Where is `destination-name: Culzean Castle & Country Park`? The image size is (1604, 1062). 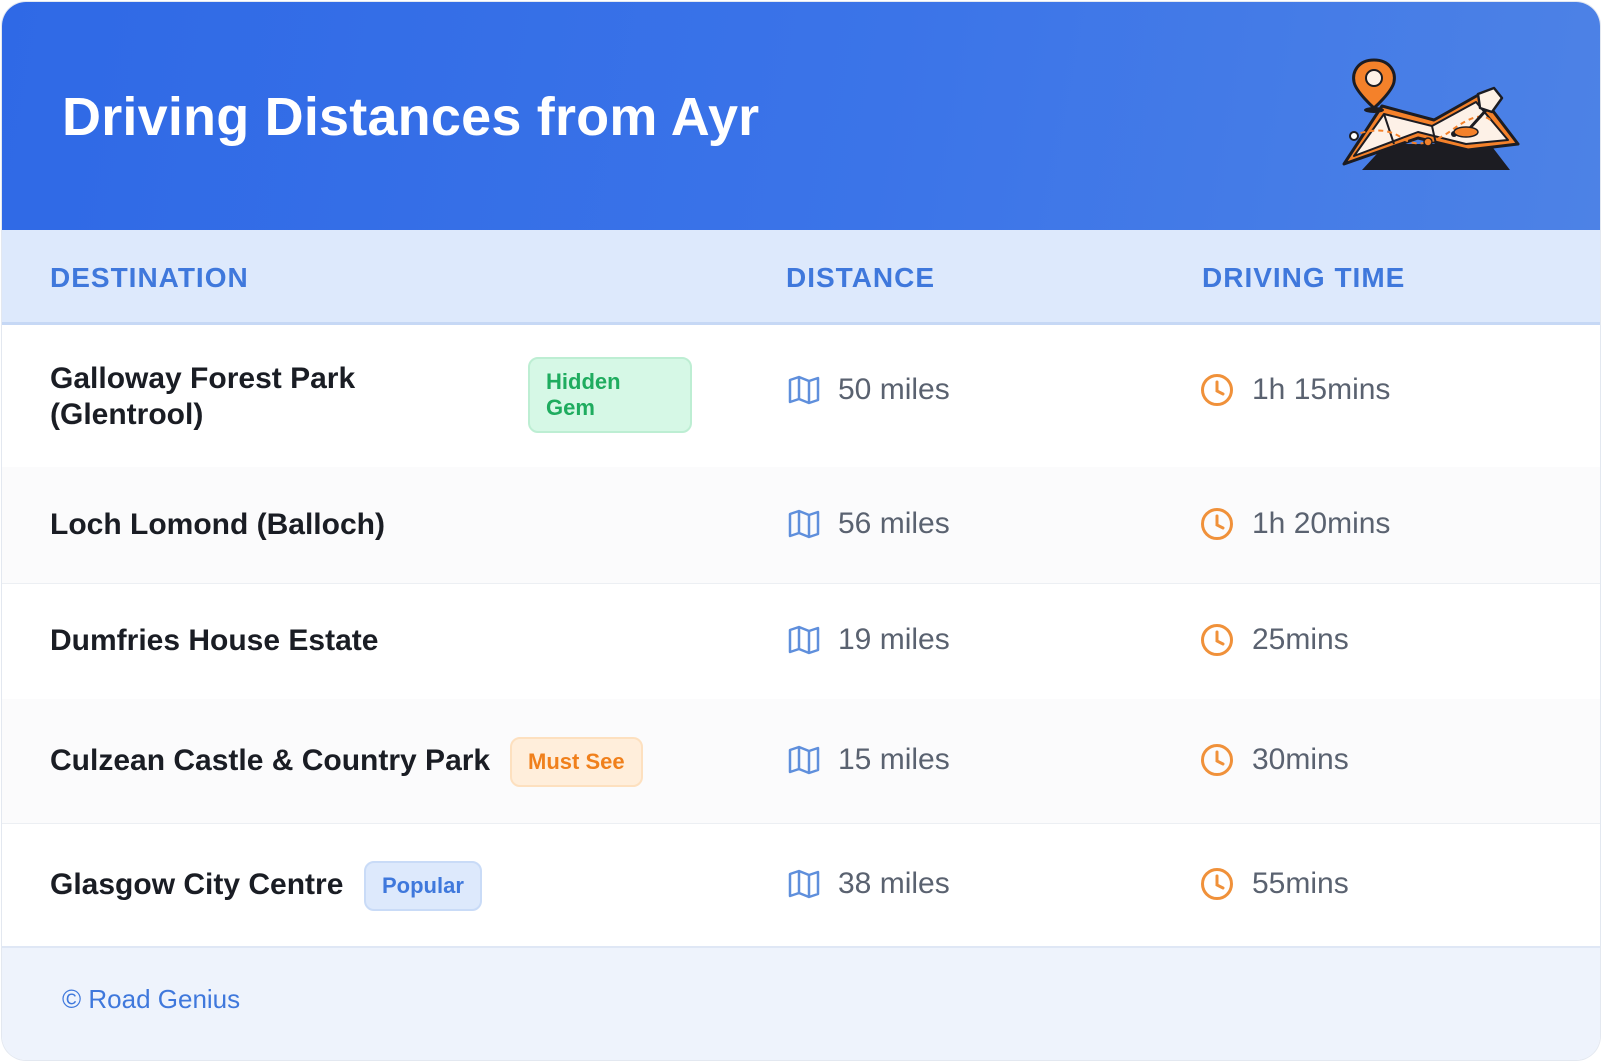 destination-name: Culzean Castle & Country Park is located at coordinates (270, 760).